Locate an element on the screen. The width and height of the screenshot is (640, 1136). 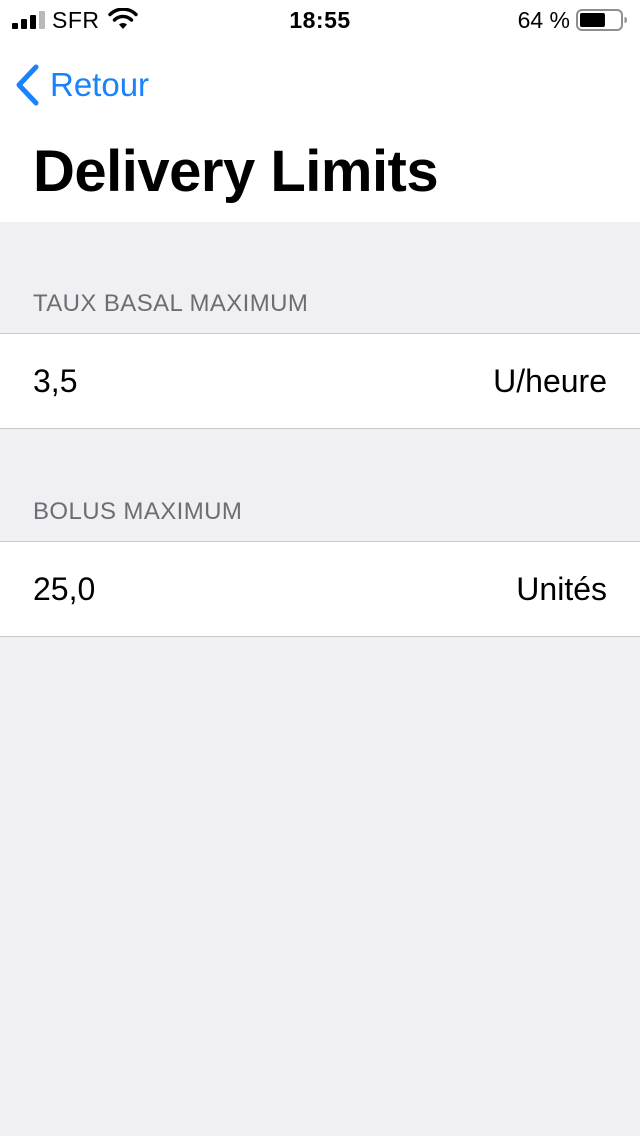
max-bolus-unit: Unités is located at coordinates (561, 589).